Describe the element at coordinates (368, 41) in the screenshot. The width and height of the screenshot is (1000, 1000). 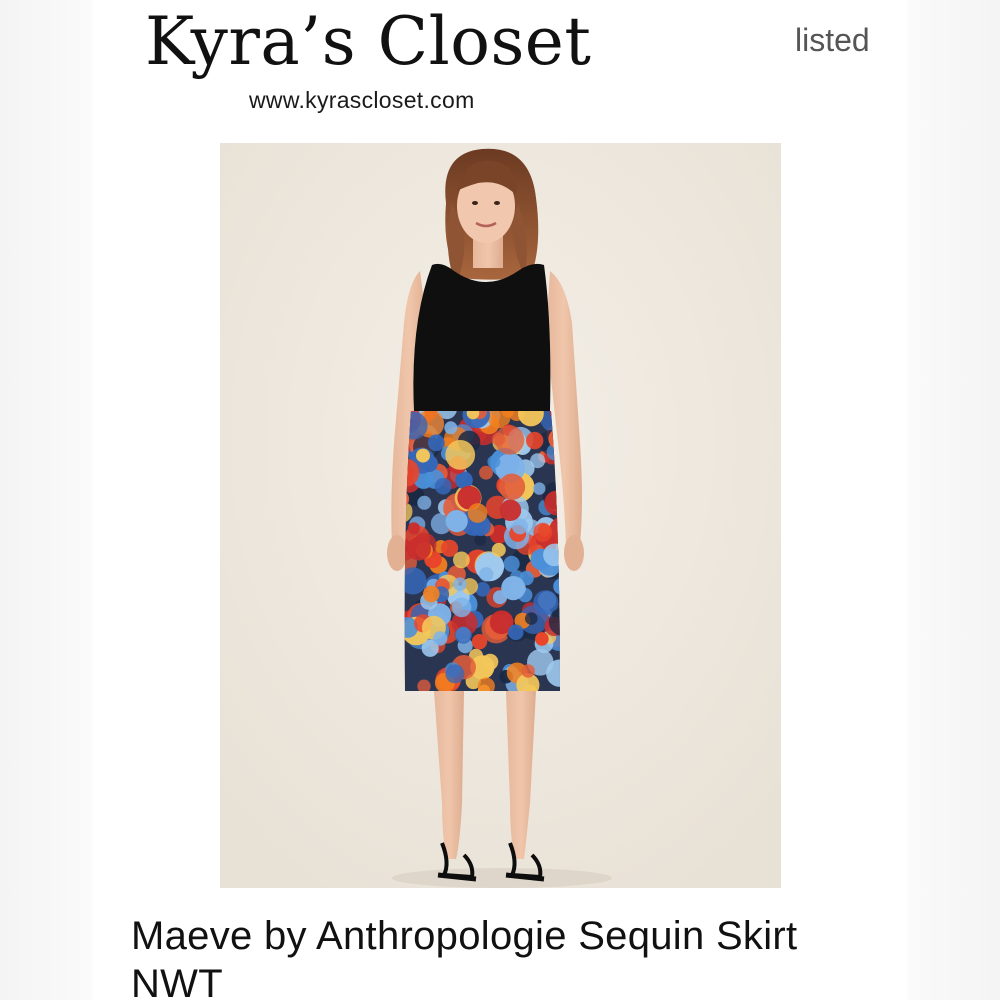
I see `brand-title: Kyra’s Closet` at that location.